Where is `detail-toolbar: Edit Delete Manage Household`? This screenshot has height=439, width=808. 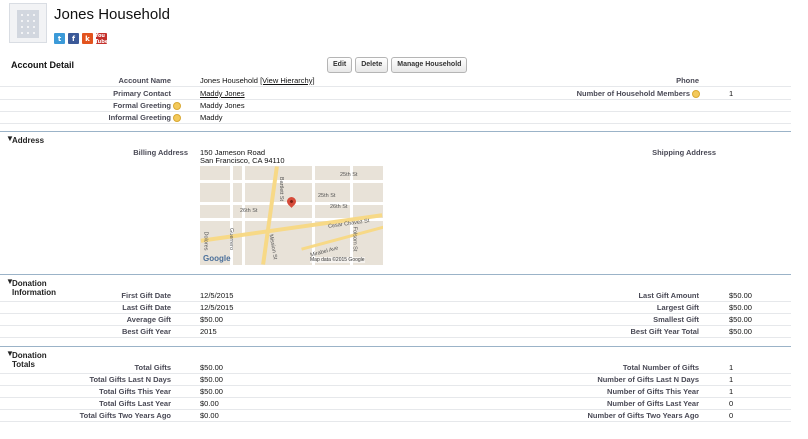 detail-toolbar: Edit Delete Manage Household is located at coordinates (397, 65).